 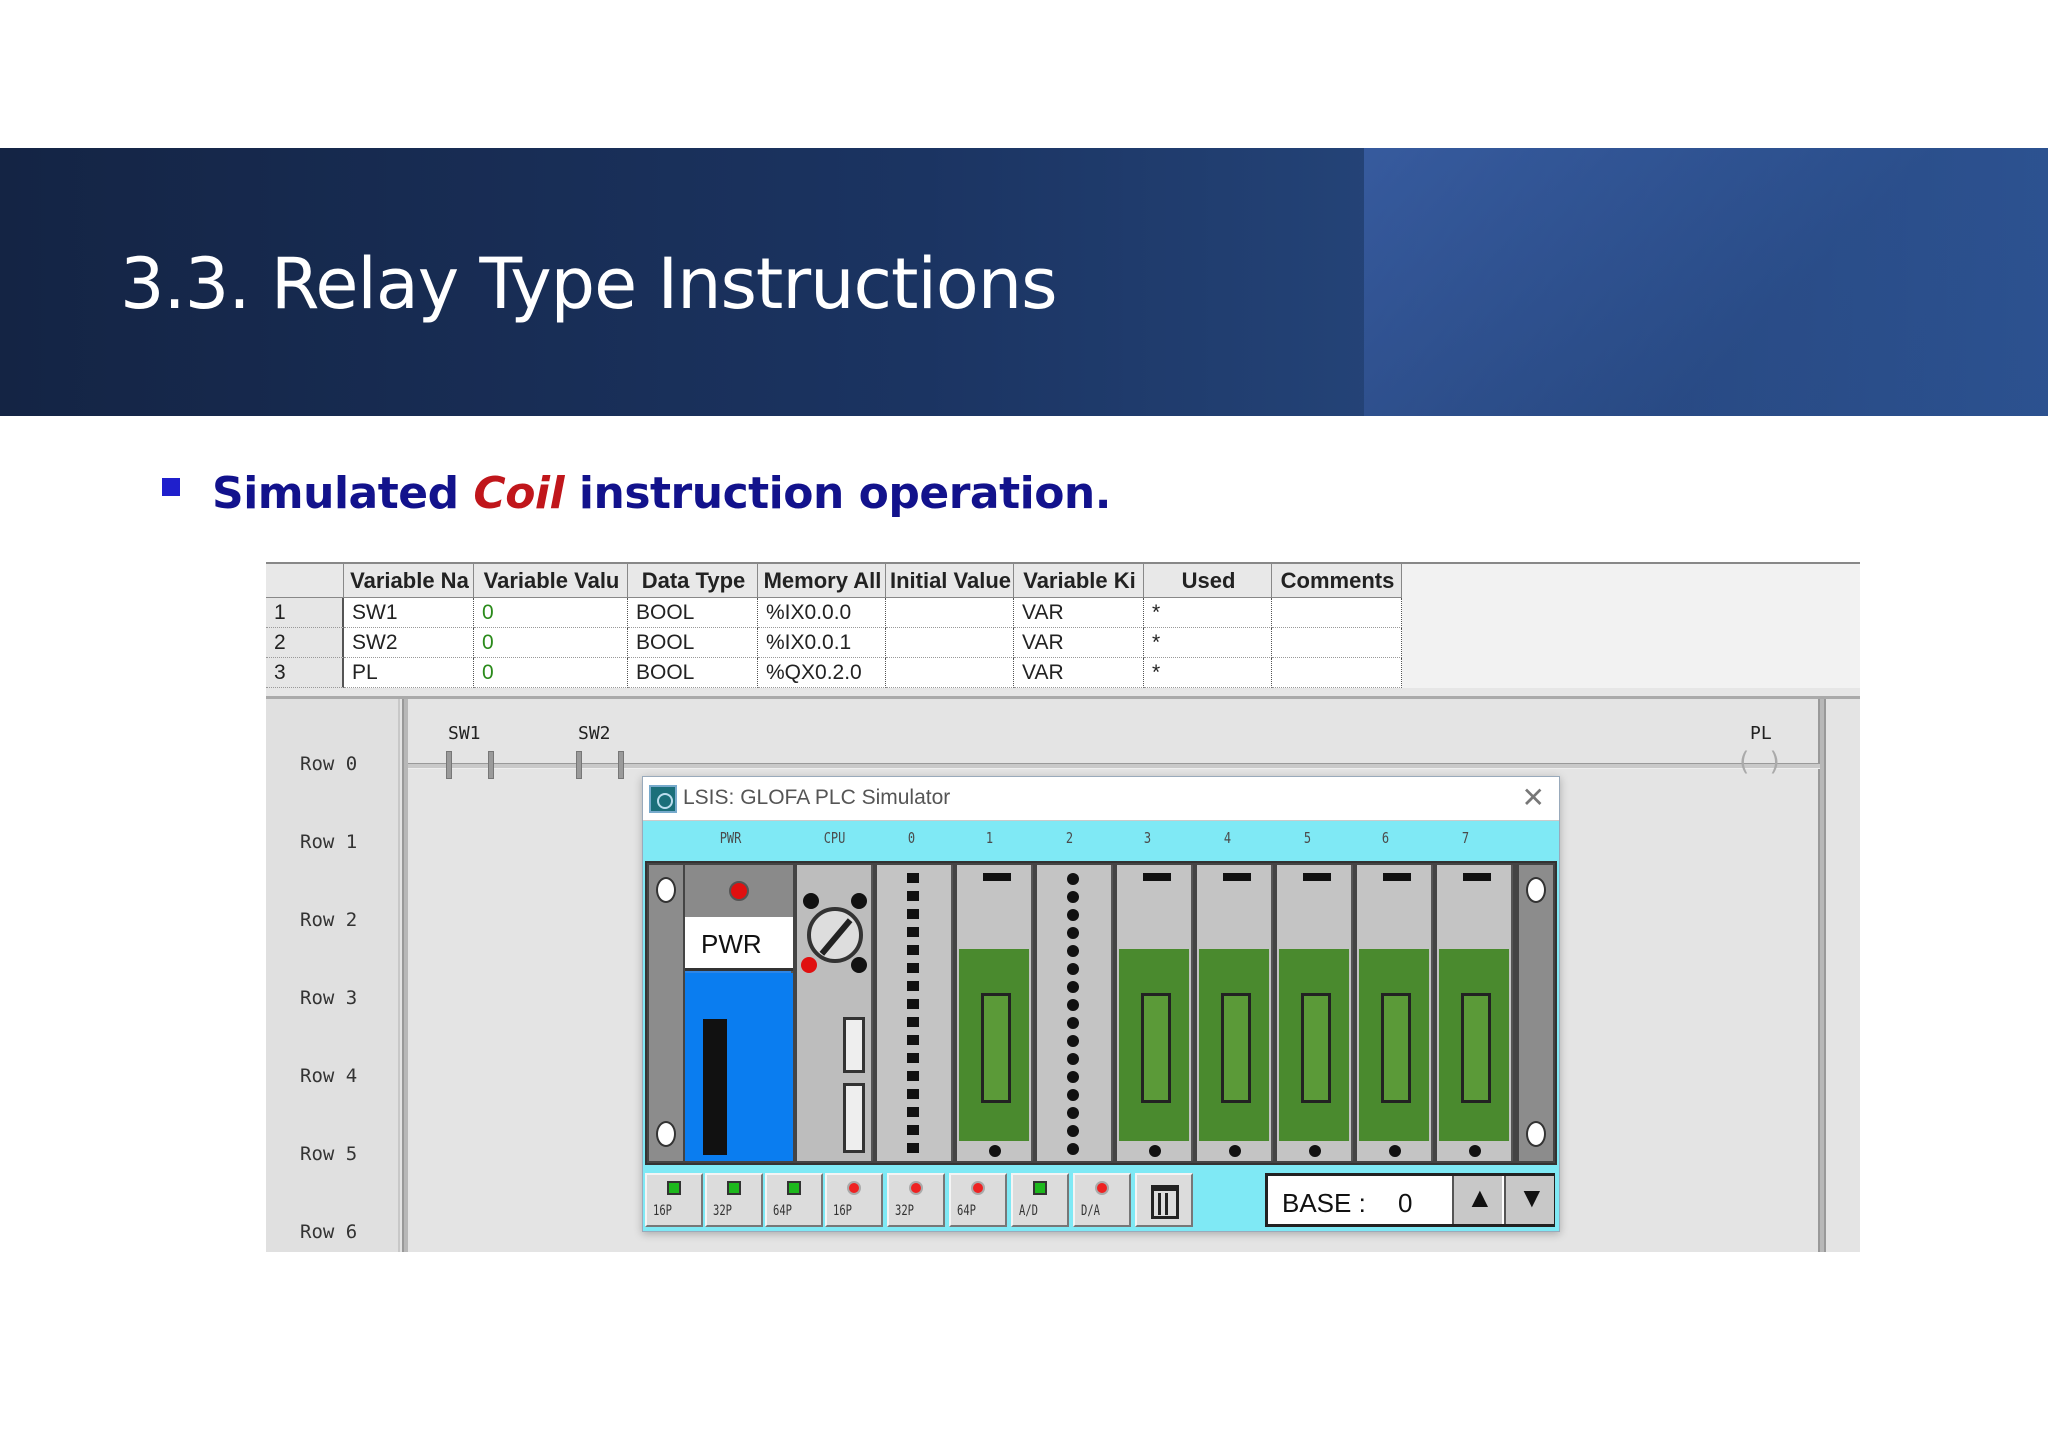 I want to click on indicator-icon, so click(x=674, y=1188).